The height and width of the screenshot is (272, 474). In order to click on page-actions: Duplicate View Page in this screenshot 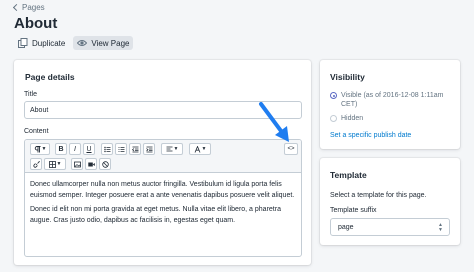, I will do `click(74, 43)`.